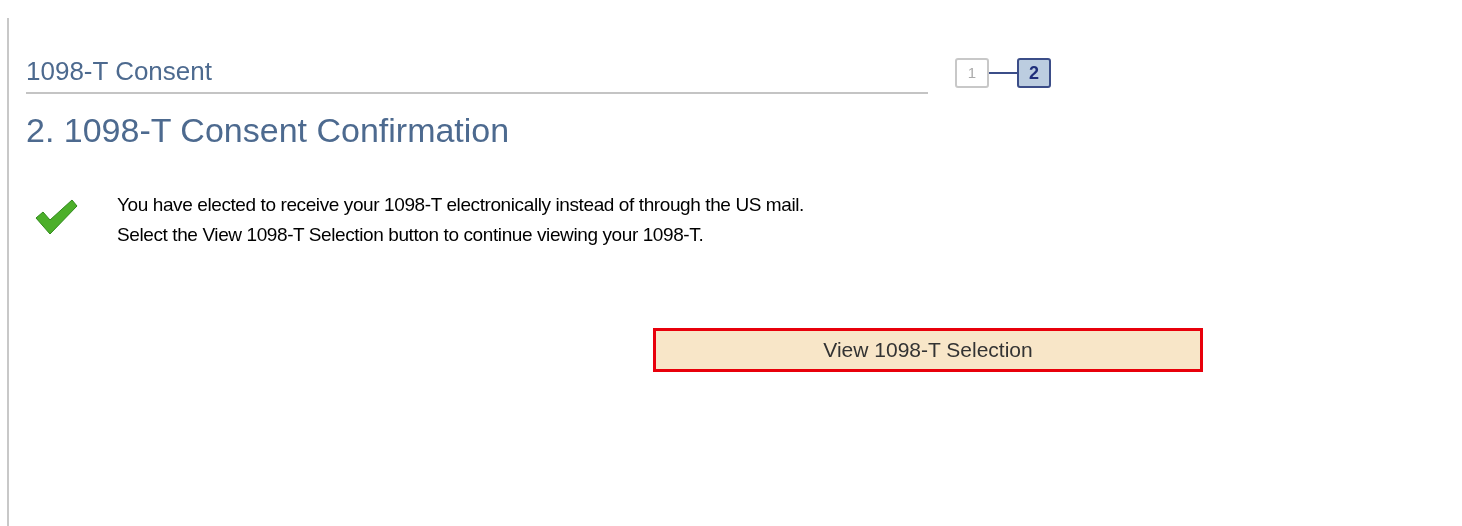 The height and width of the screenshot is (526, 1462). Describe the element at coordinates (1034, 73) in the screenshot. I see `step-indicator: 2` at that location.